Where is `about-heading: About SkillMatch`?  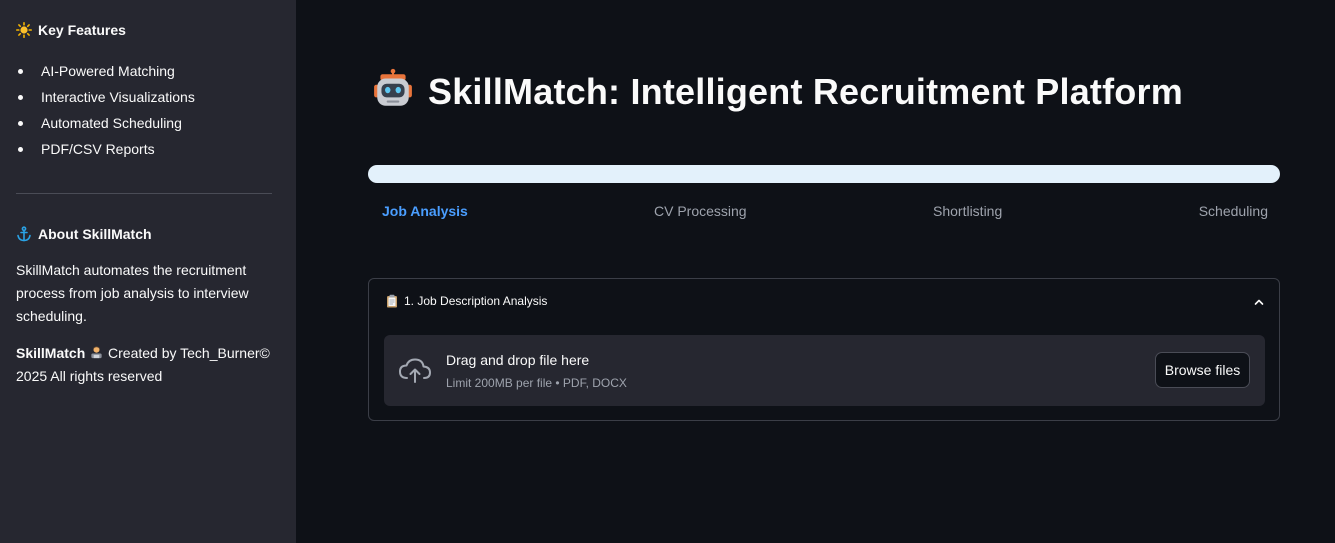 about-heading: About SkillMatch is located at coordinates (146, 234).